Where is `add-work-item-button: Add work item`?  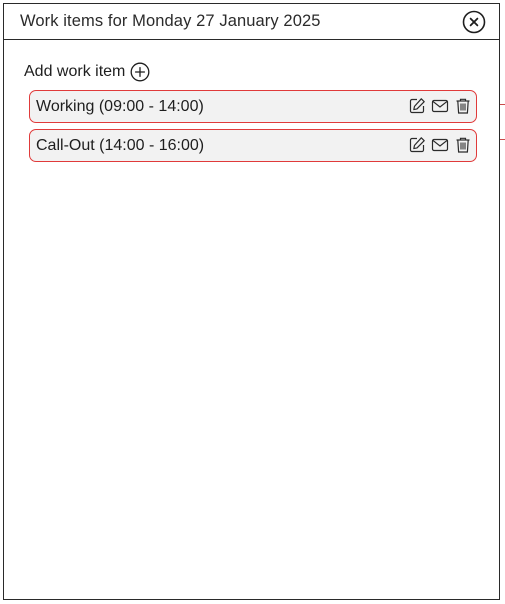 add-work-item-button: Add work item is located at coordinates (87, 72).